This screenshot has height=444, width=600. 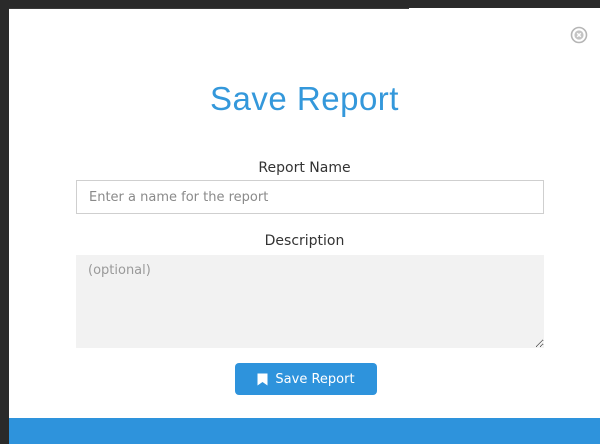 What do you see at coordinates (262, 379) in the screenshot?
I see `bookmark-icon` at bounding box center [262, 379].